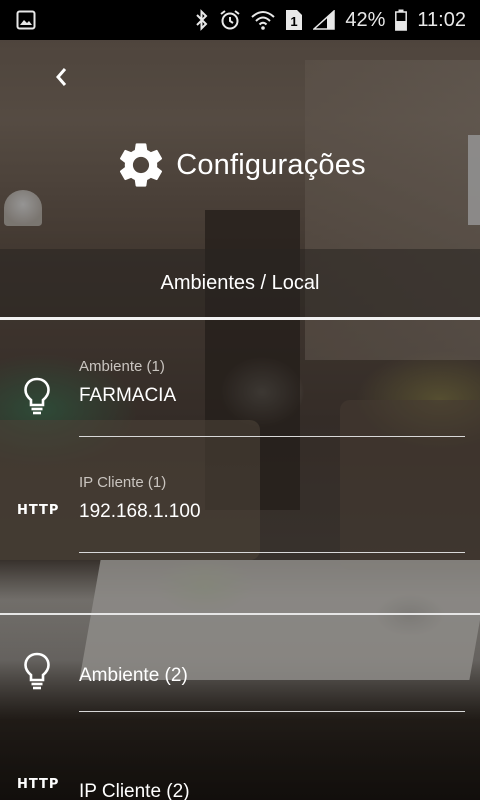 The height and width of the screenshot is (800, 480). I want to click on battery-percent: 42%, so click(365, 19).